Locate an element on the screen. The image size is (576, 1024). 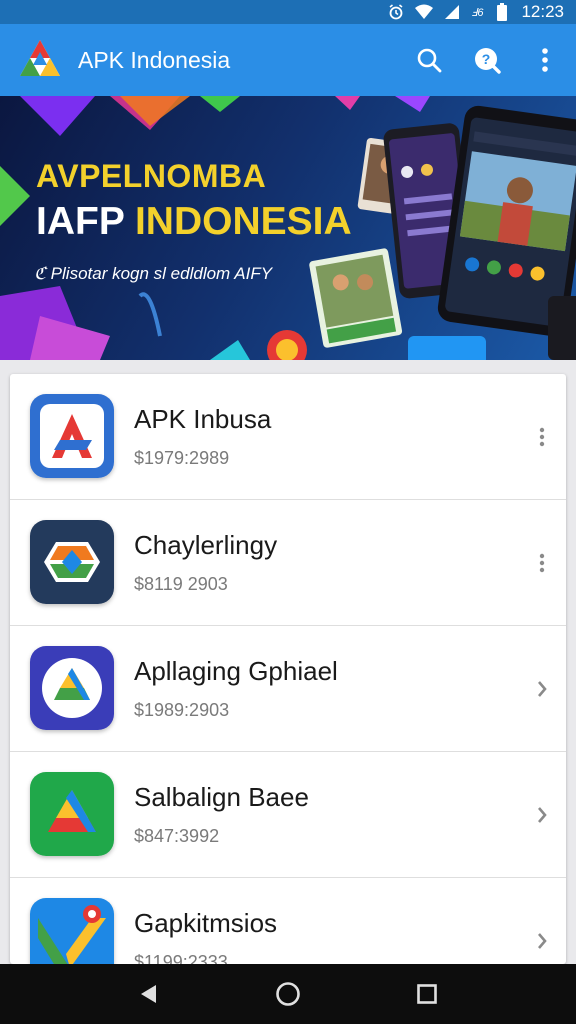
alarm-icon is located at coordinates (396, 12).